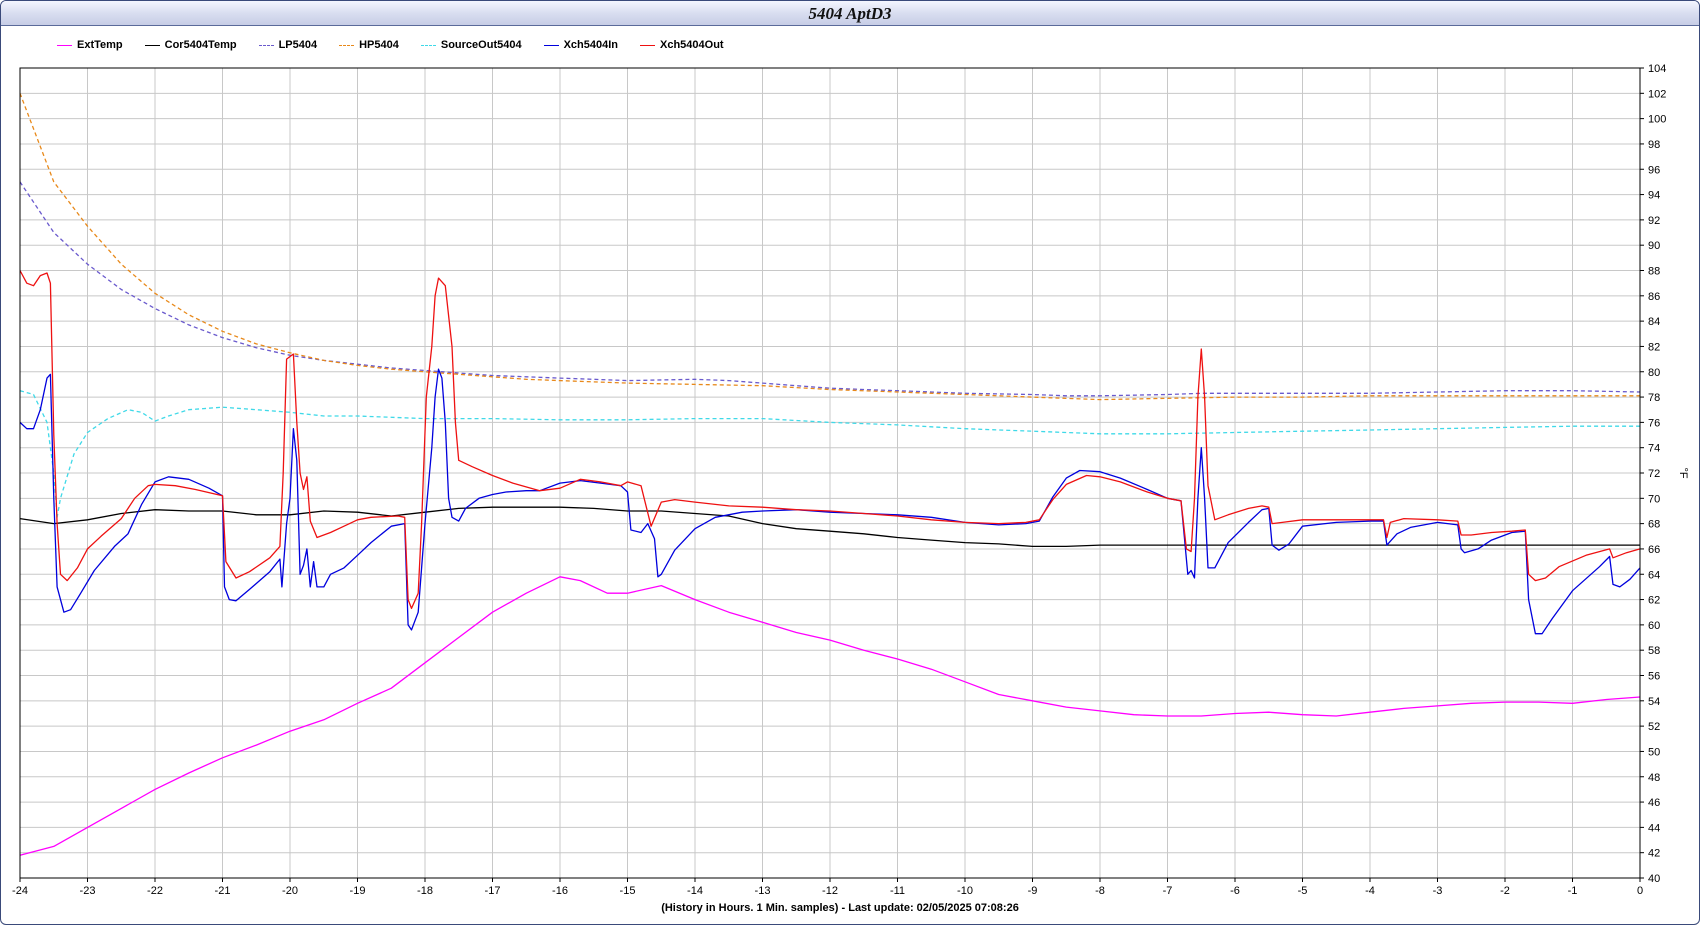 Image resolution: width=1700 pixels, height=925 pixels. I want to click on y-tick-label: 102, so click(1657, 94).